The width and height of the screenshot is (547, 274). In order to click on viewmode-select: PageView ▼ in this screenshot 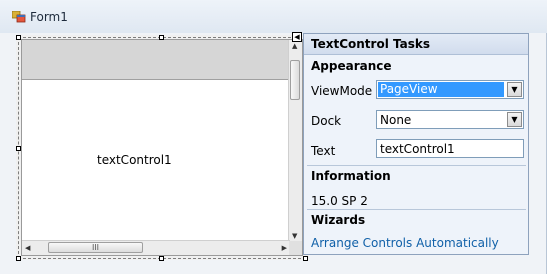, I will do `click(450, 89)`.